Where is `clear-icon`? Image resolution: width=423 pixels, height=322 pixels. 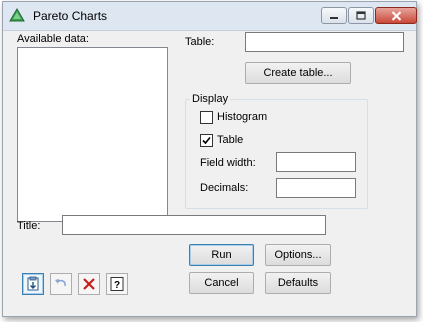 clear-icon is located at coordinates (89, 284).